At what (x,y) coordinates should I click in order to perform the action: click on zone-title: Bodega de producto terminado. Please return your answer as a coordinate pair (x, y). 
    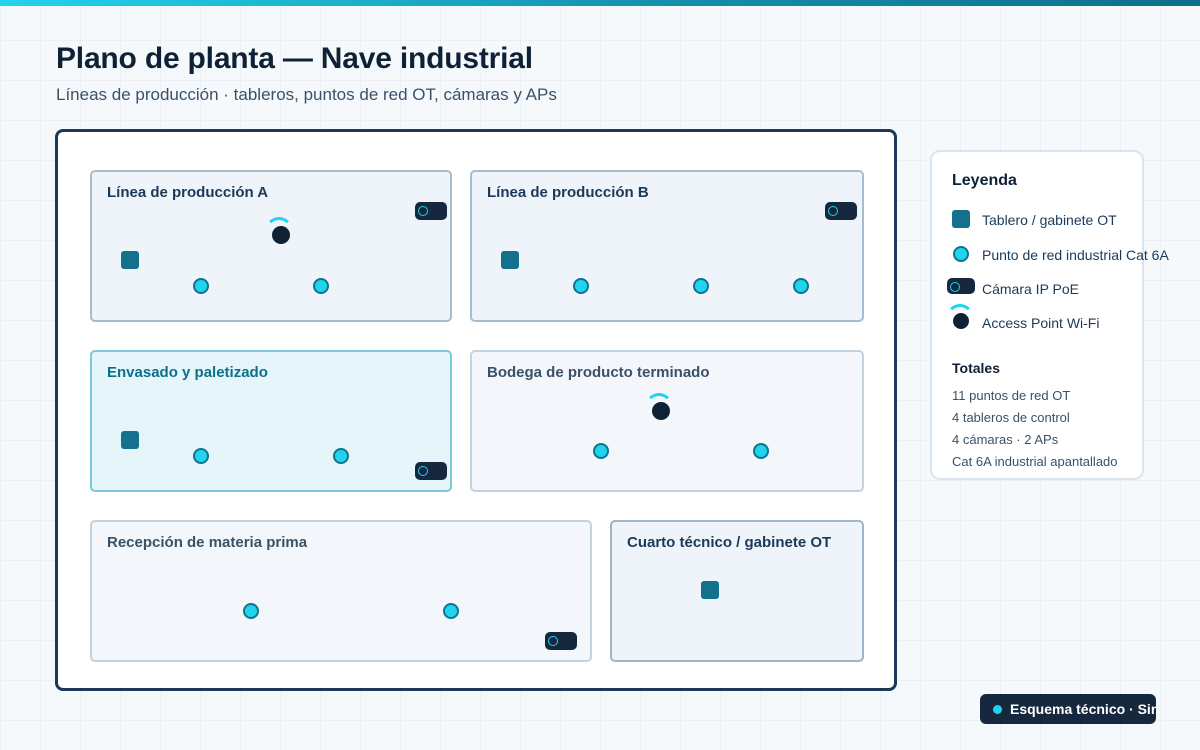
    Looking at the image, I should click on (598, 372).